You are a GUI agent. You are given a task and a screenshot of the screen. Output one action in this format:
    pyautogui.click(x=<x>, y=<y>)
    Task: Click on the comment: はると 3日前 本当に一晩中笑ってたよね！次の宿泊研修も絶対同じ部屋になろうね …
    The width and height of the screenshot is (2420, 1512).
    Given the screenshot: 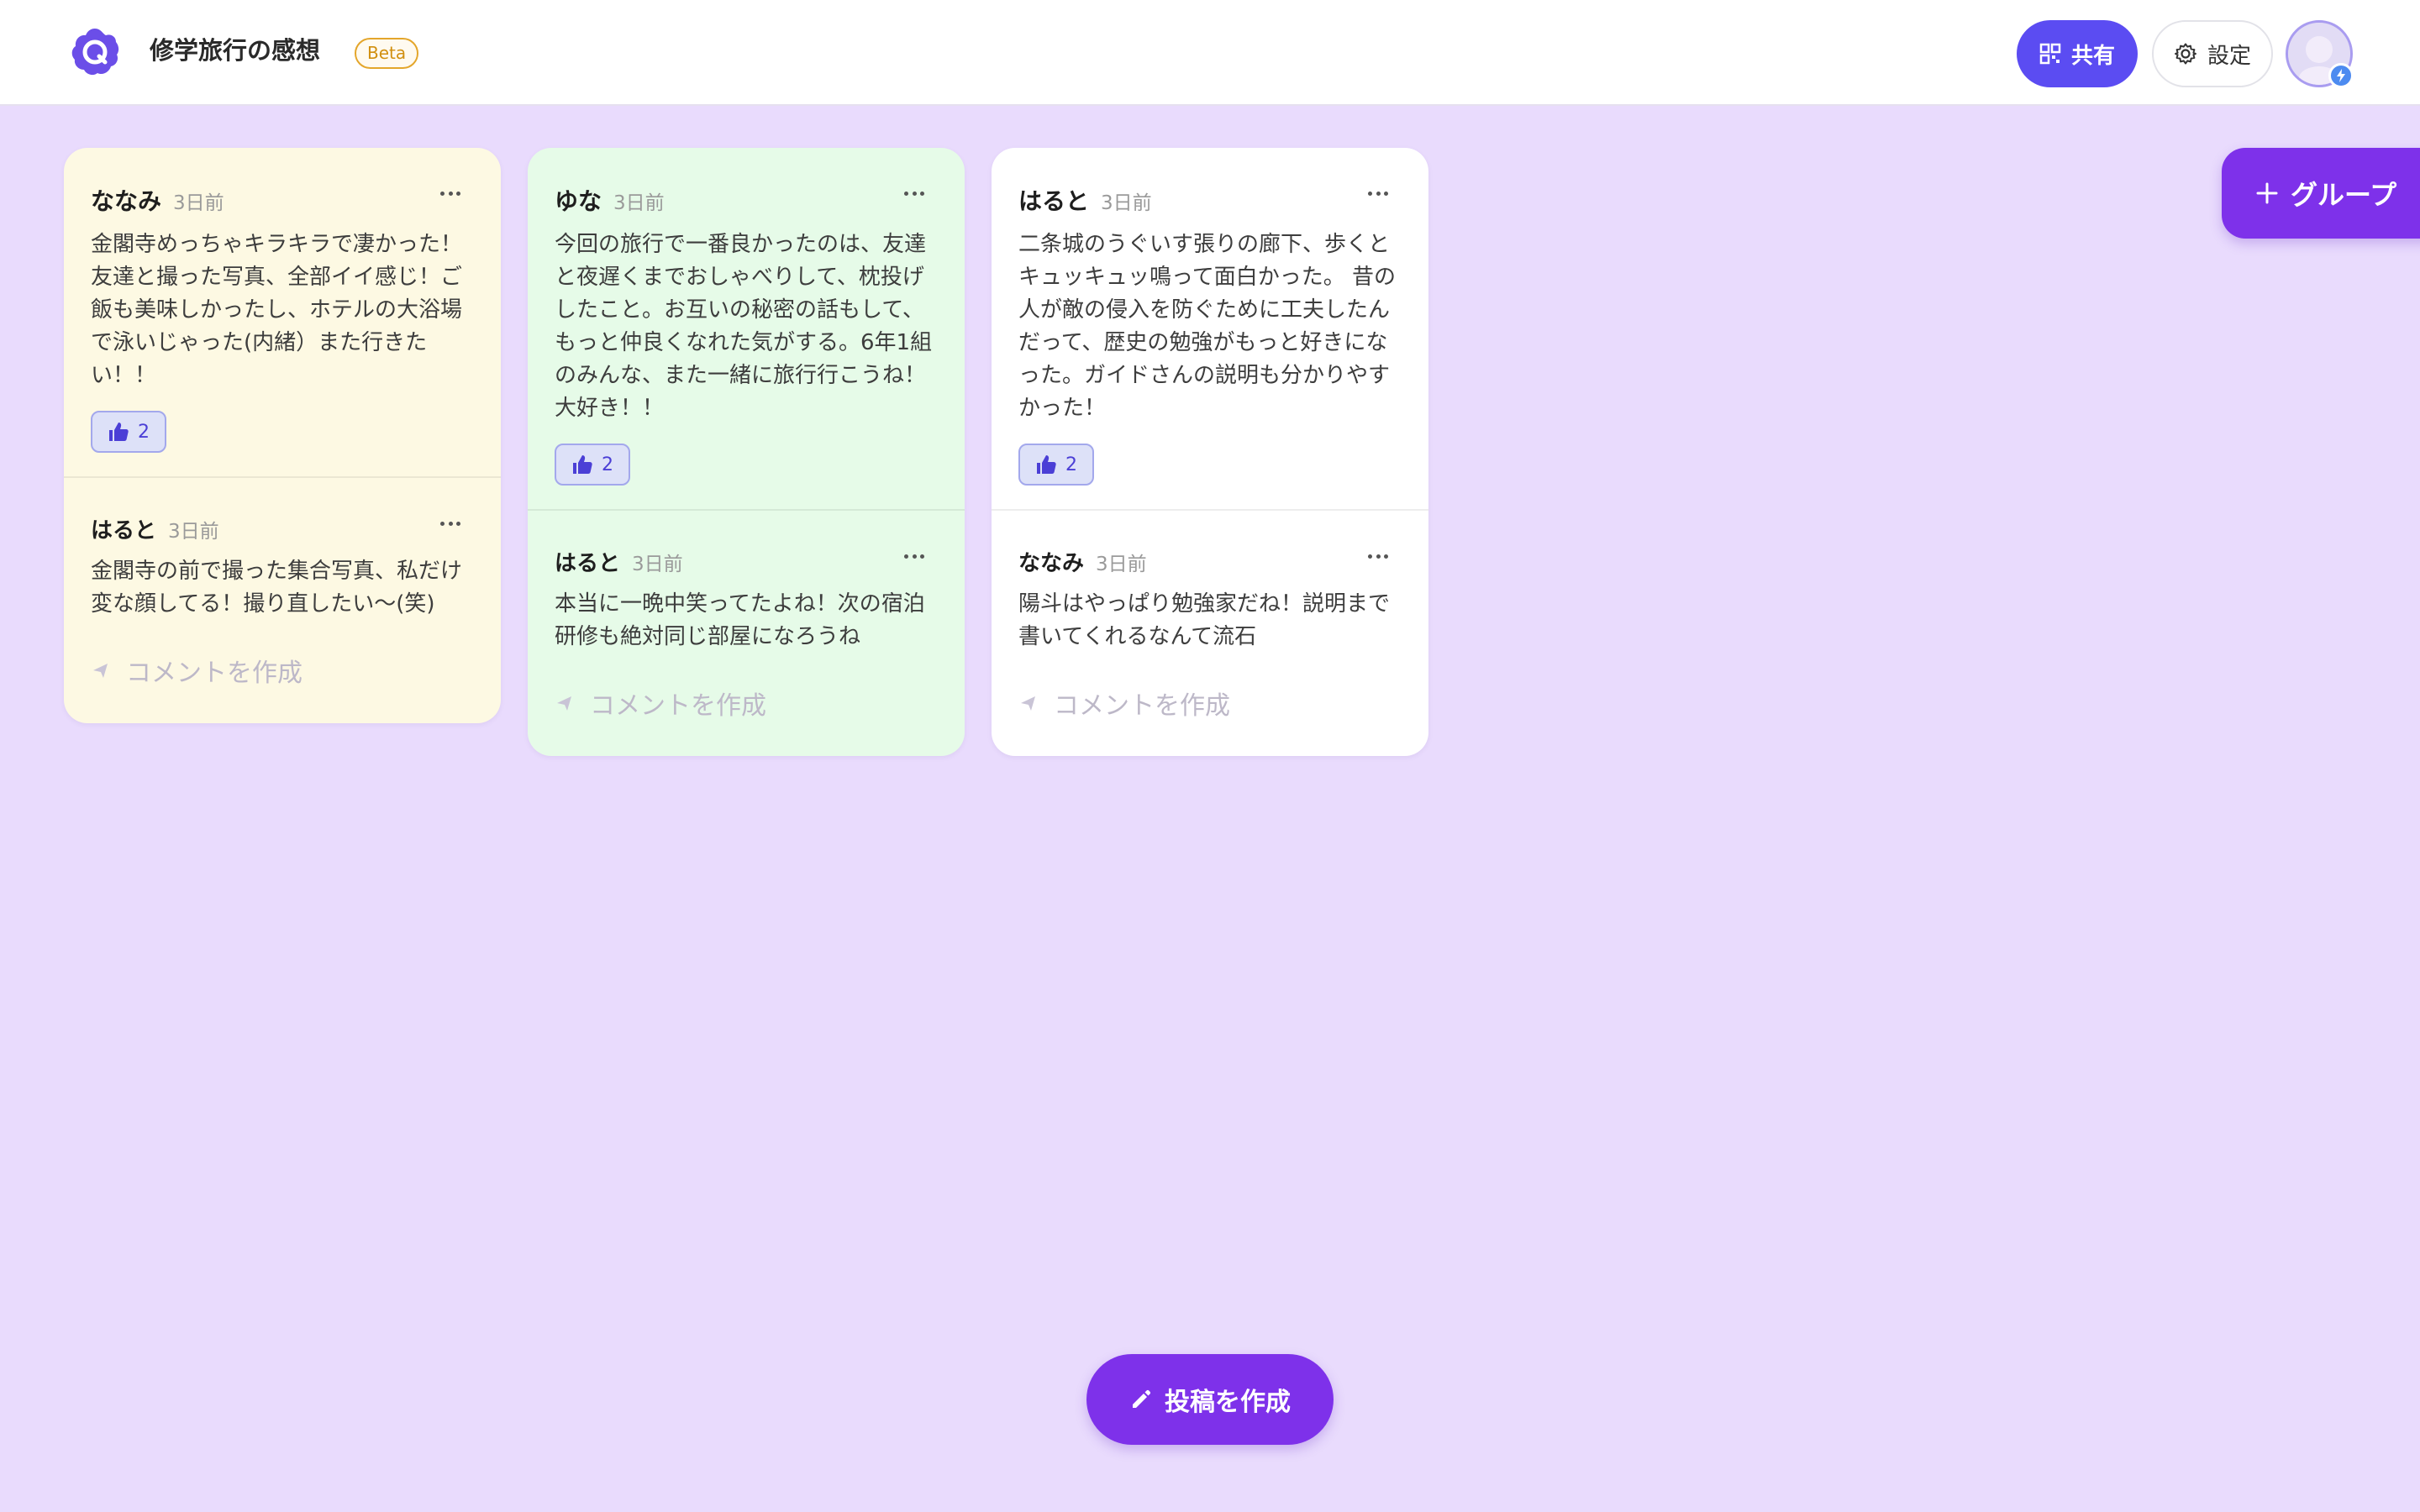 What is the action you would take?
    pyautogui.click(x=747, y=616)
    